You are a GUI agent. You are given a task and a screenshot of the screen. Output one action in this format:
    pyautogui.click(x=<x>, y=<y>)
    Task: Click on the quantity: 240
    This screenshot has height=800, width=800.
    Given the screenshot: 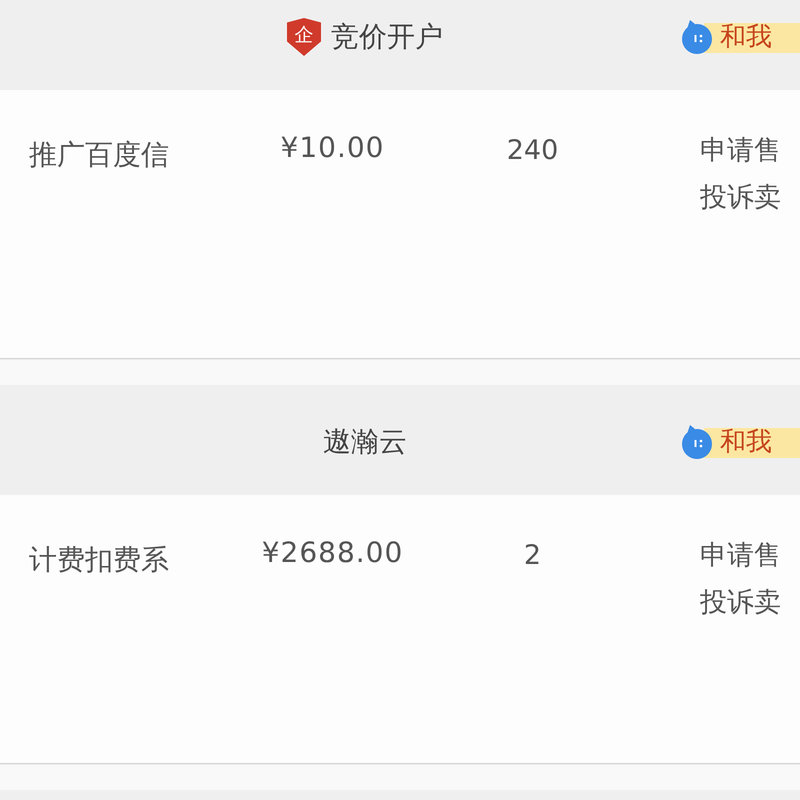 What is the action you would take?
    pyautogui.click(x=532, y=151)
    